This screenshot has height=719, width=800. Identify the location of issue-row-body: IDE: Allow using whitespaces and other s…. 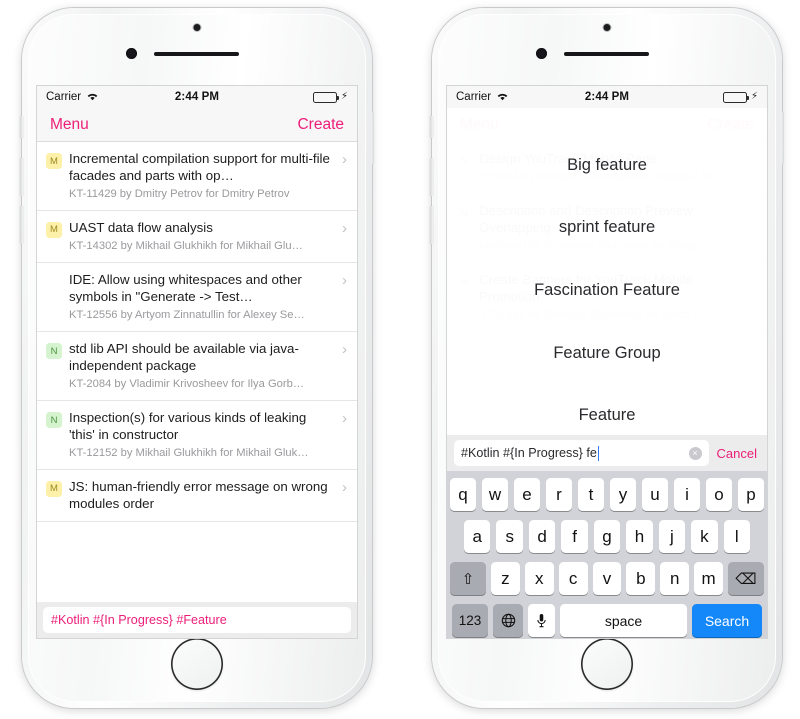
(202, 297).